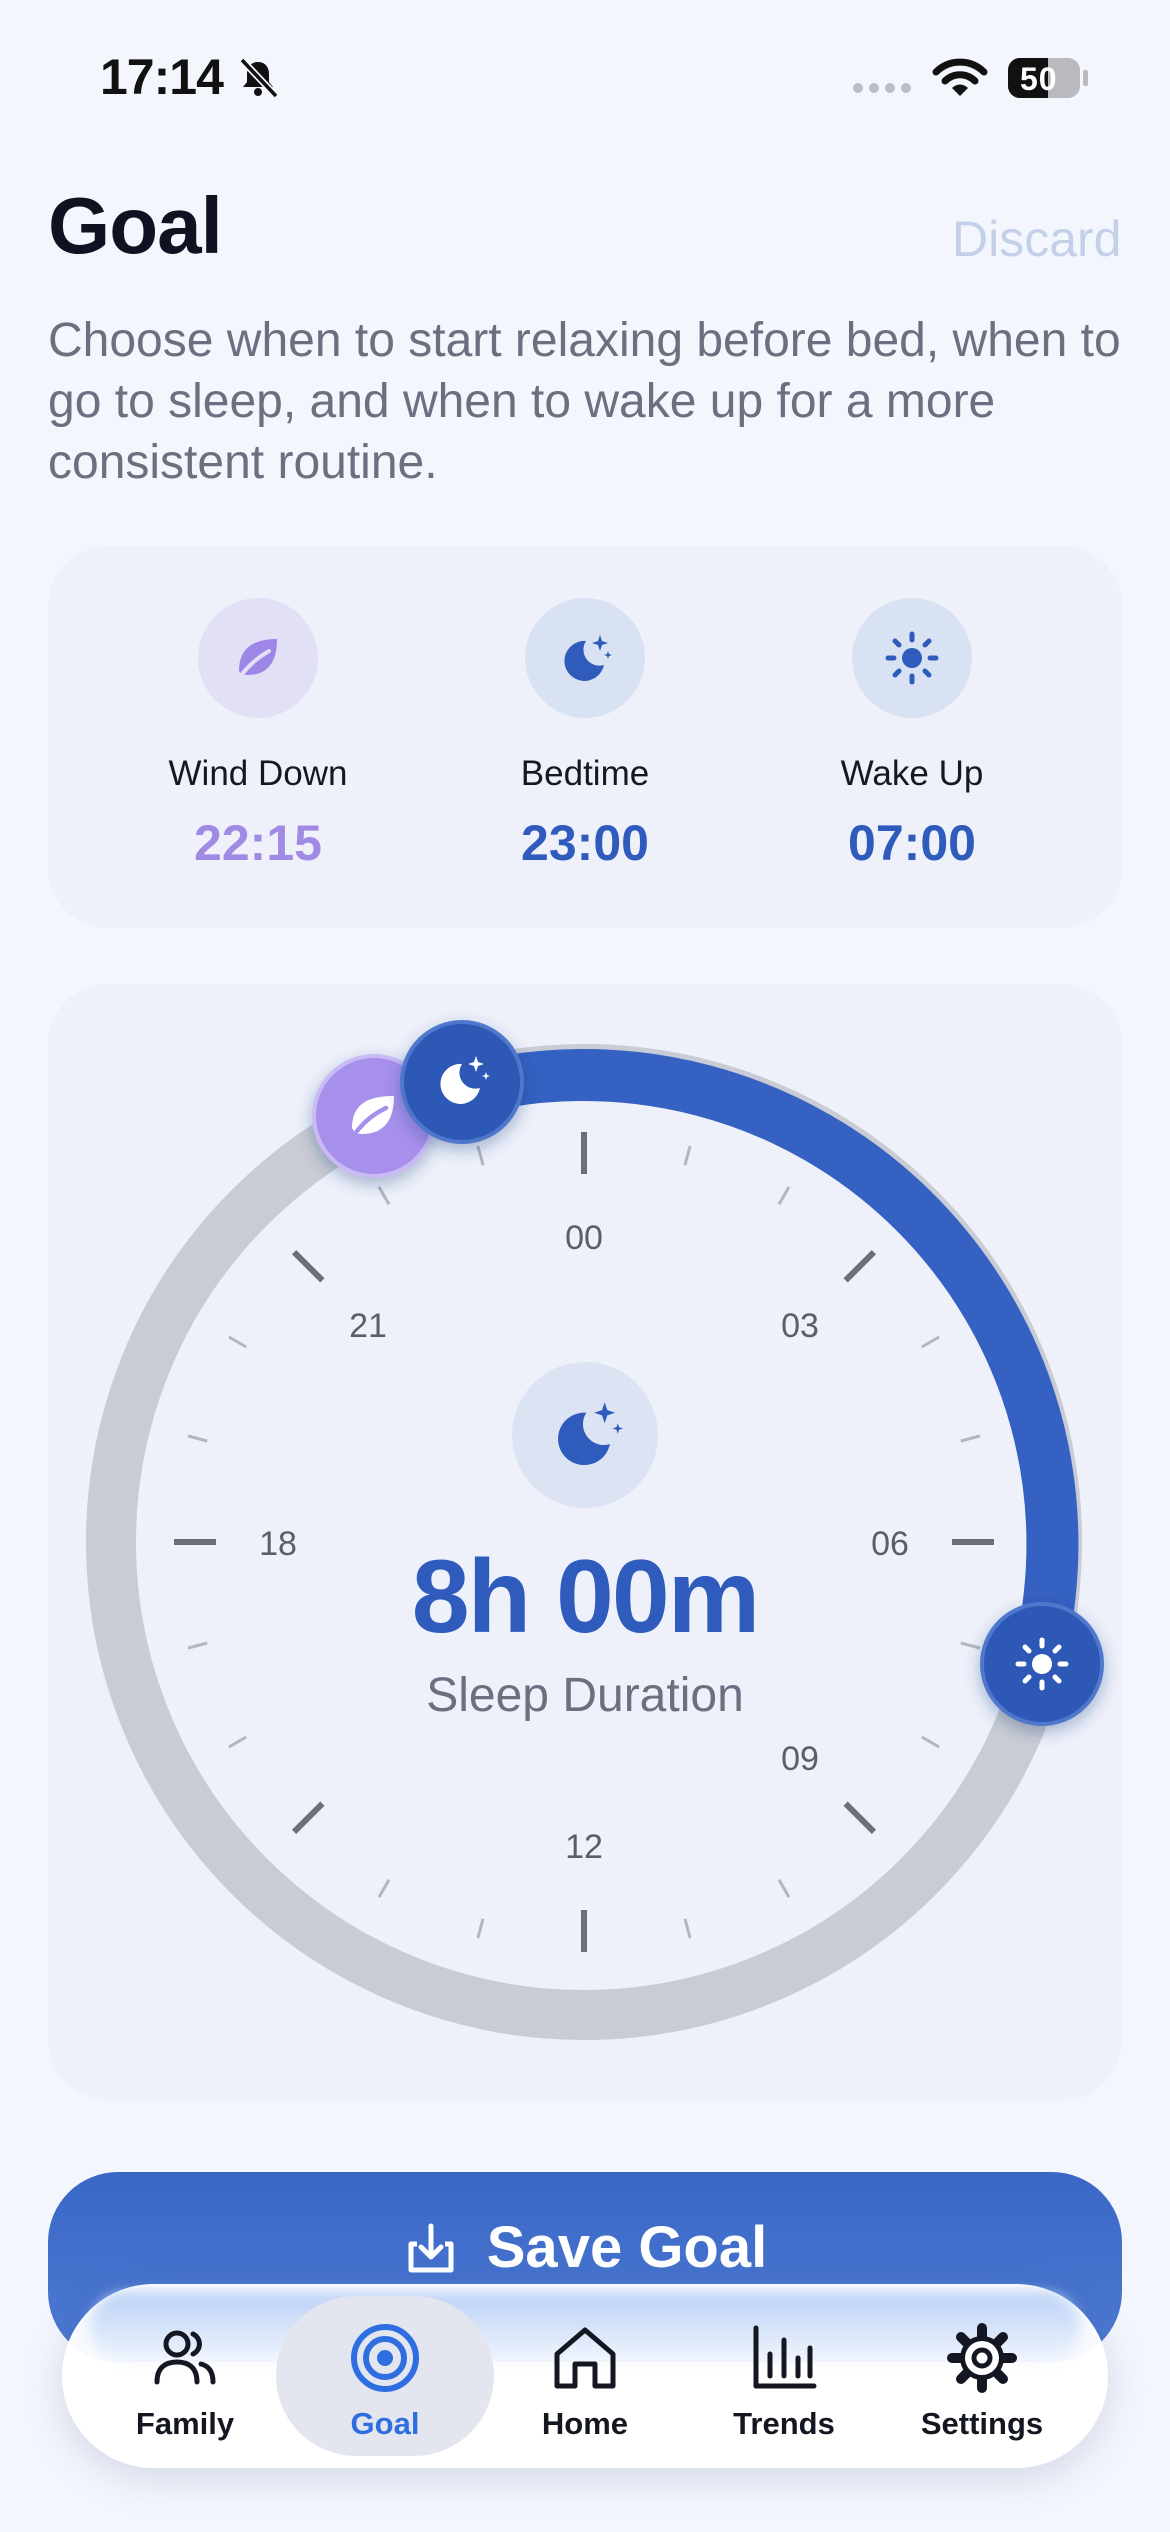 Image resolution: width=1170 pixels, height=2532 pixels. I want to click on sun-icon, so click(1042, 1664).